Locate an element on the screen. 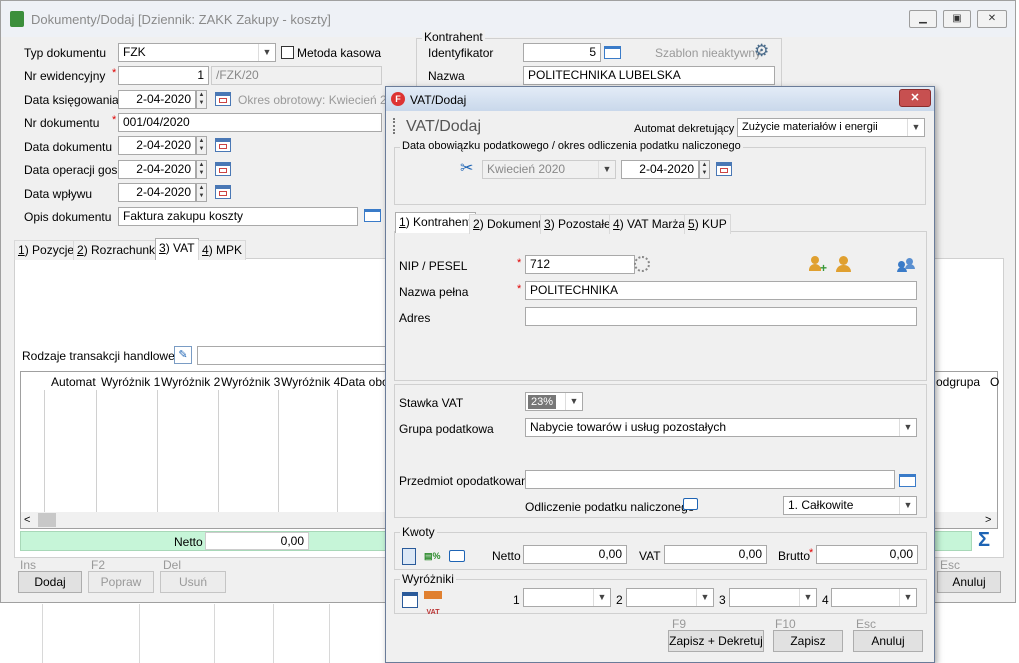  grupa-select: Nabycie towarów i usług pozostałych ▼ is located at coordinates (721, 427).